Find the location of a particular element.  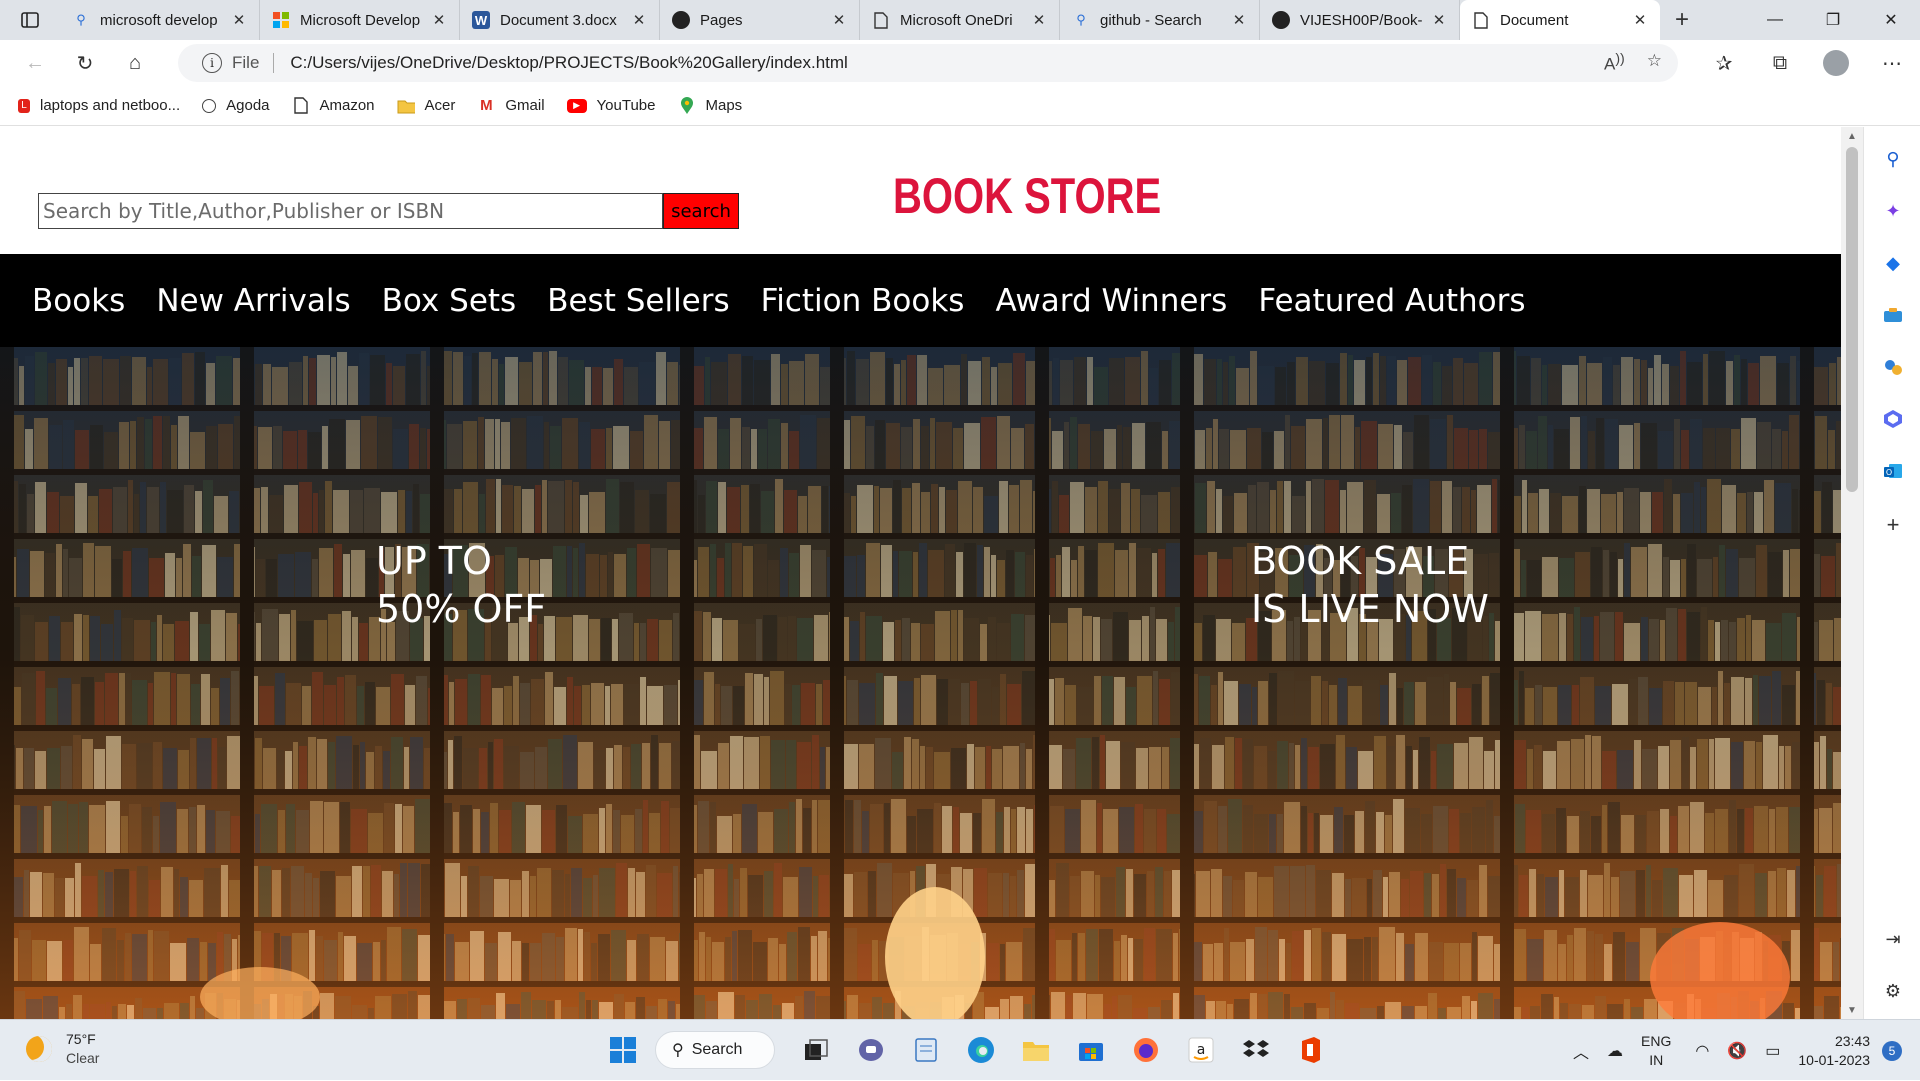

info-icon: i is located at coordinates (212, 63).